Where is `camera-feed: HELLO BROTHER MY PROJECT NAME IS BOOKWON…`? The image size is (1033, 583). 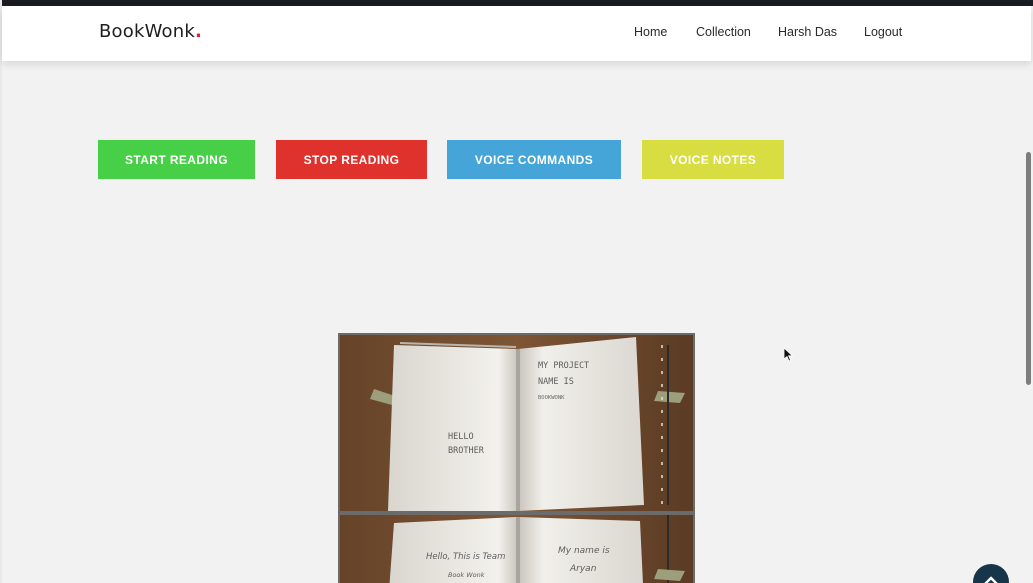
camera-feed: HELLO BROTHER MY PROJECT NAME IS BOOKWON… is located at coordinates (516, 458).